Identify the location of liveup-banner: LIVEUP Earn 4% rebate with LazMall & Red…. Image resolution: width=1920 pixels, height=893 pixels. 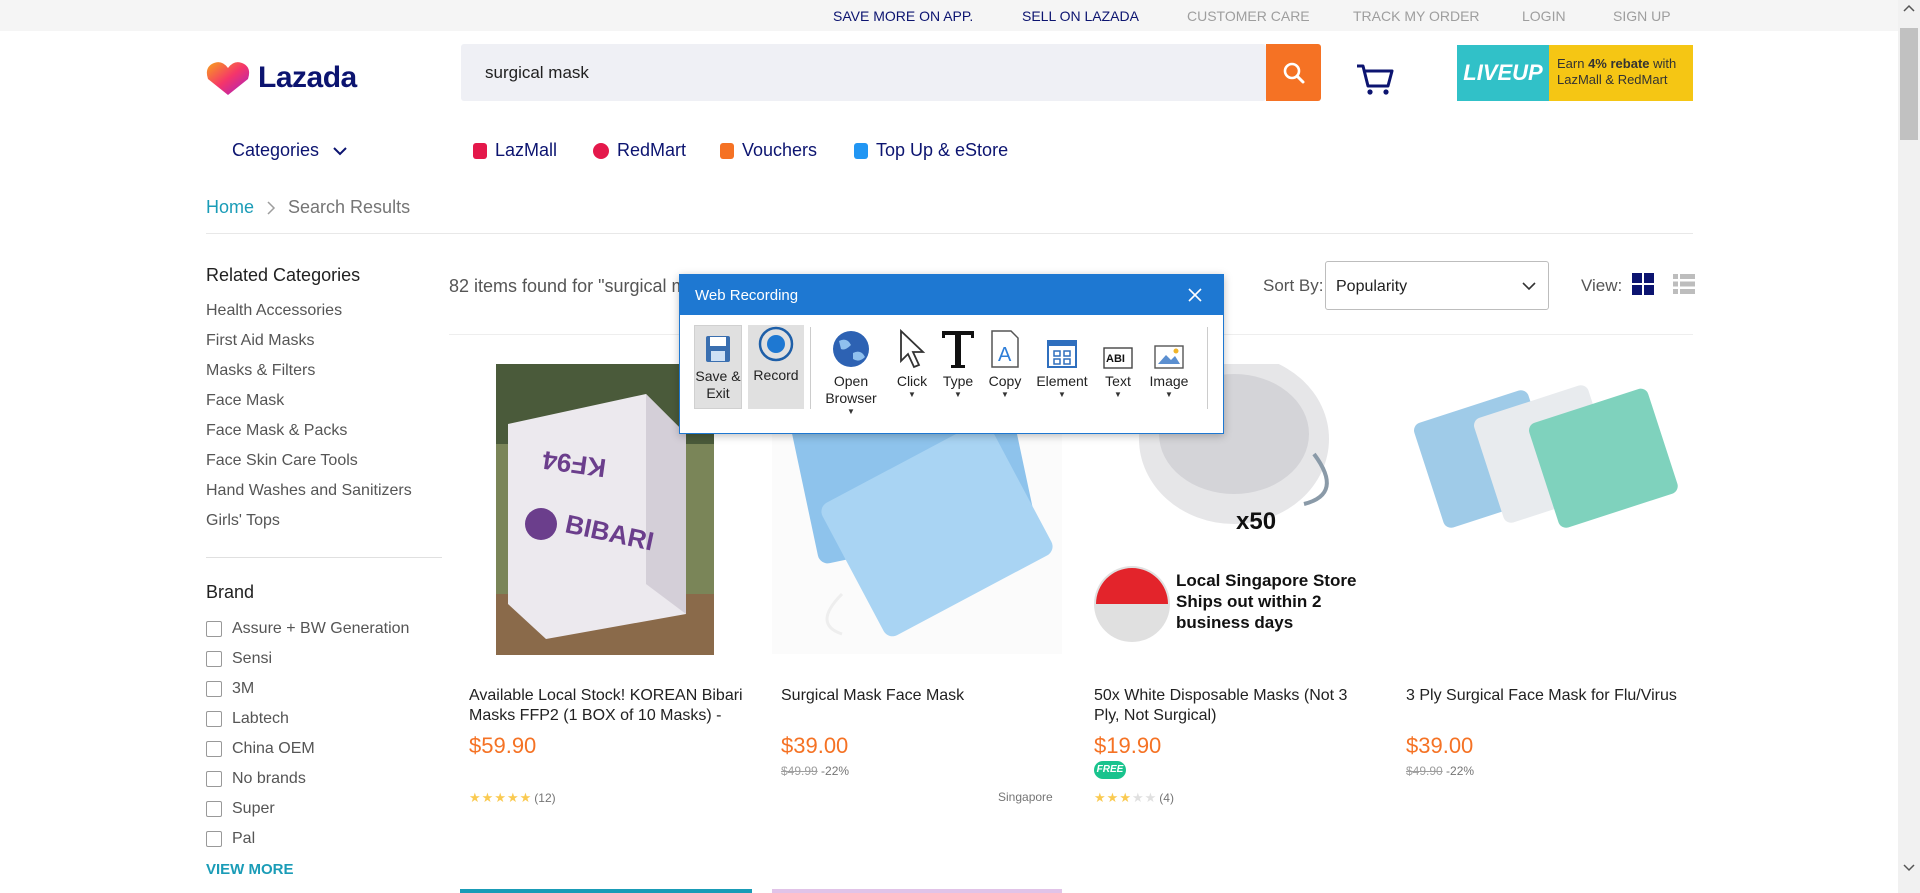
(1575, 73).